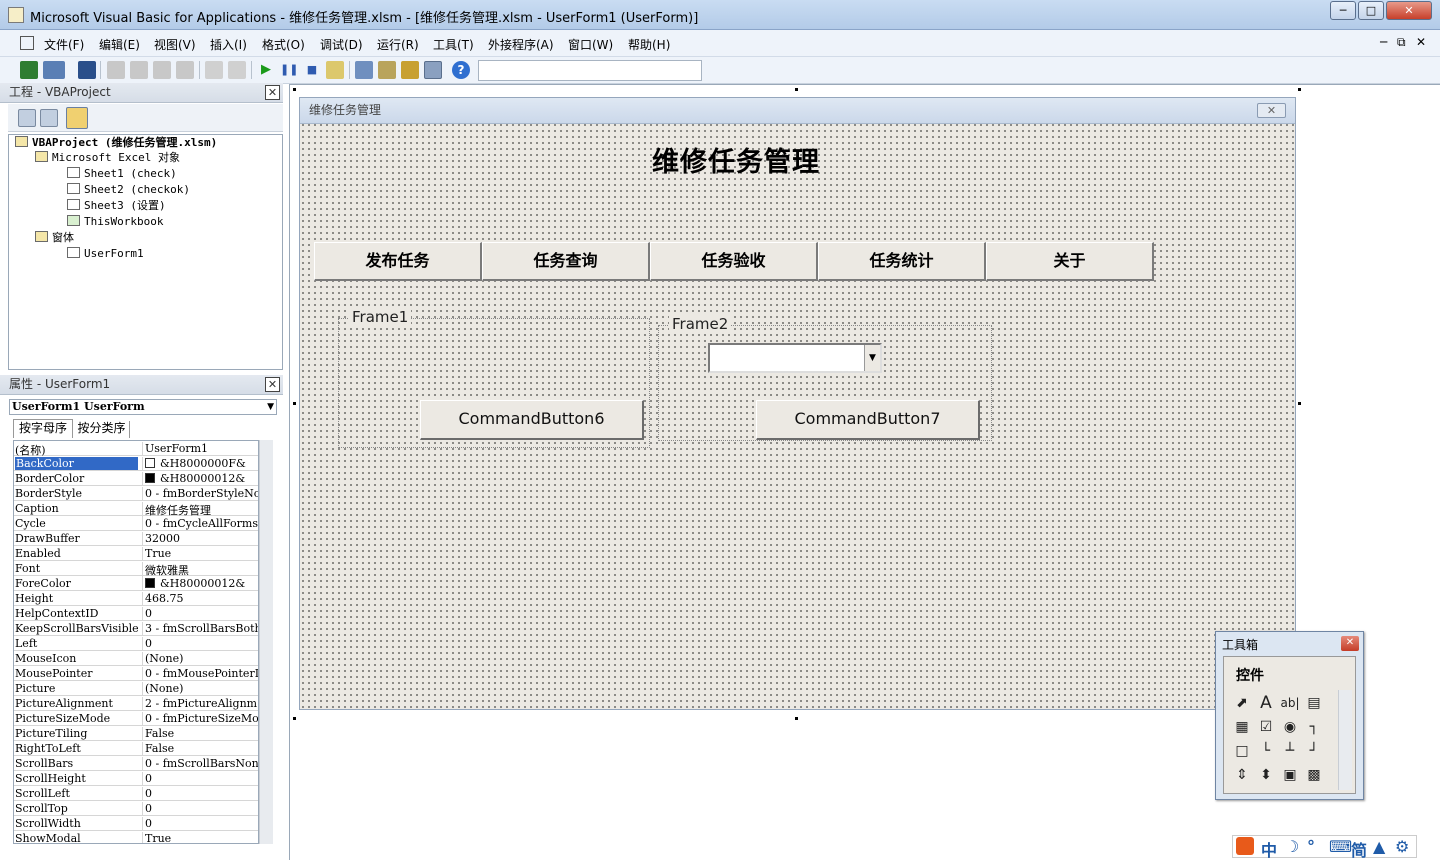  Describe the element at coordinates (136, 598) in the screenshot. I see `property-row: Height 468.75` at that location.